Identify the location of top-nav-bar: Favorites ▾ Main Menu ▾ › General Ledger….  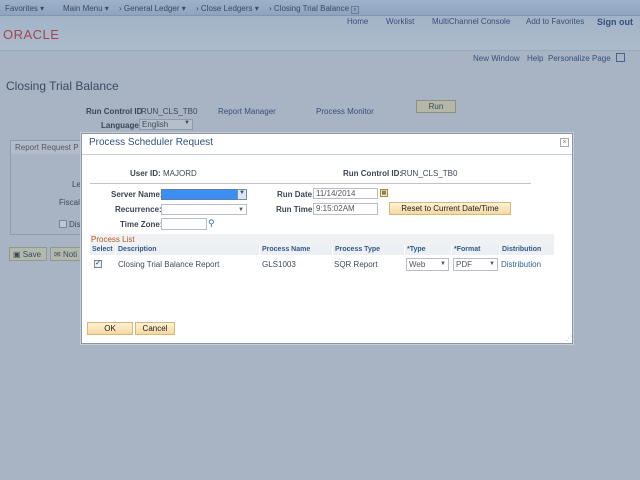
(320, 8).